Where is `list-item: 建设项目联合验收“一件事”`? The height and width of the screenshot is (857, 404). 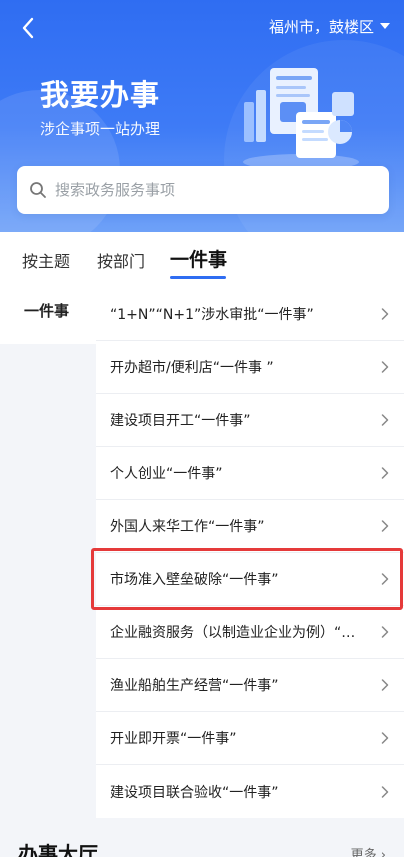 list-item: 建设项目联合验收“一件事” is located at coordinates (250, 791).